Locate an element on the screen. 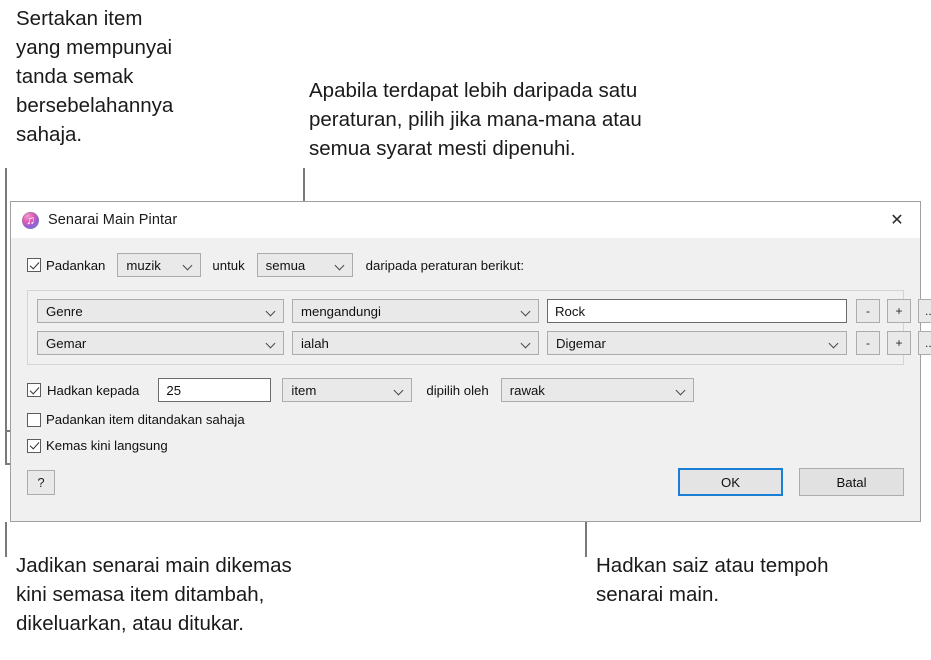  limit-amount-input: 25 is located at coordinates (215, 390).